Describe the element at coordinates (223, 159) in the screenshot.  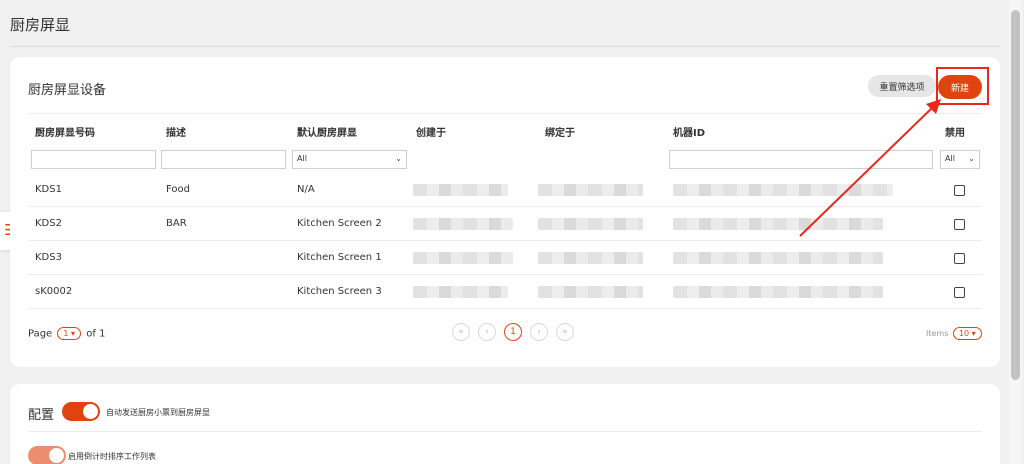
I see `filter-description-input` at that location.